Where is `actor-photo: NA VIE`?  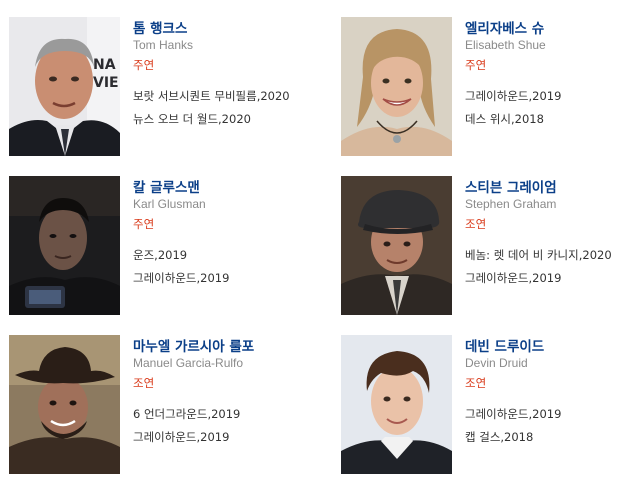 actor-photo: NA VIE is located at coordinates (64, 86).